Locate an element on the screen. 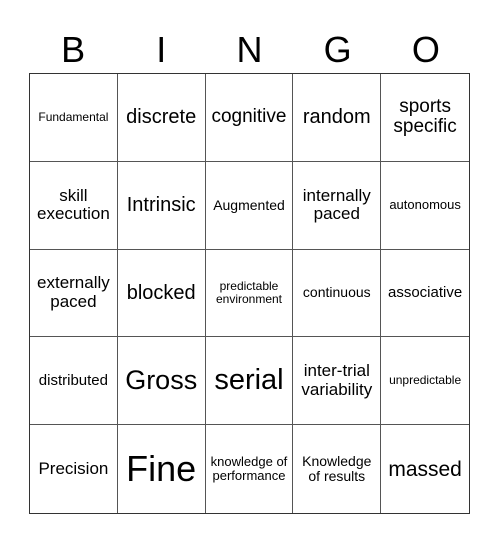  header-letter-n: N is located at coordinates (249, 49).